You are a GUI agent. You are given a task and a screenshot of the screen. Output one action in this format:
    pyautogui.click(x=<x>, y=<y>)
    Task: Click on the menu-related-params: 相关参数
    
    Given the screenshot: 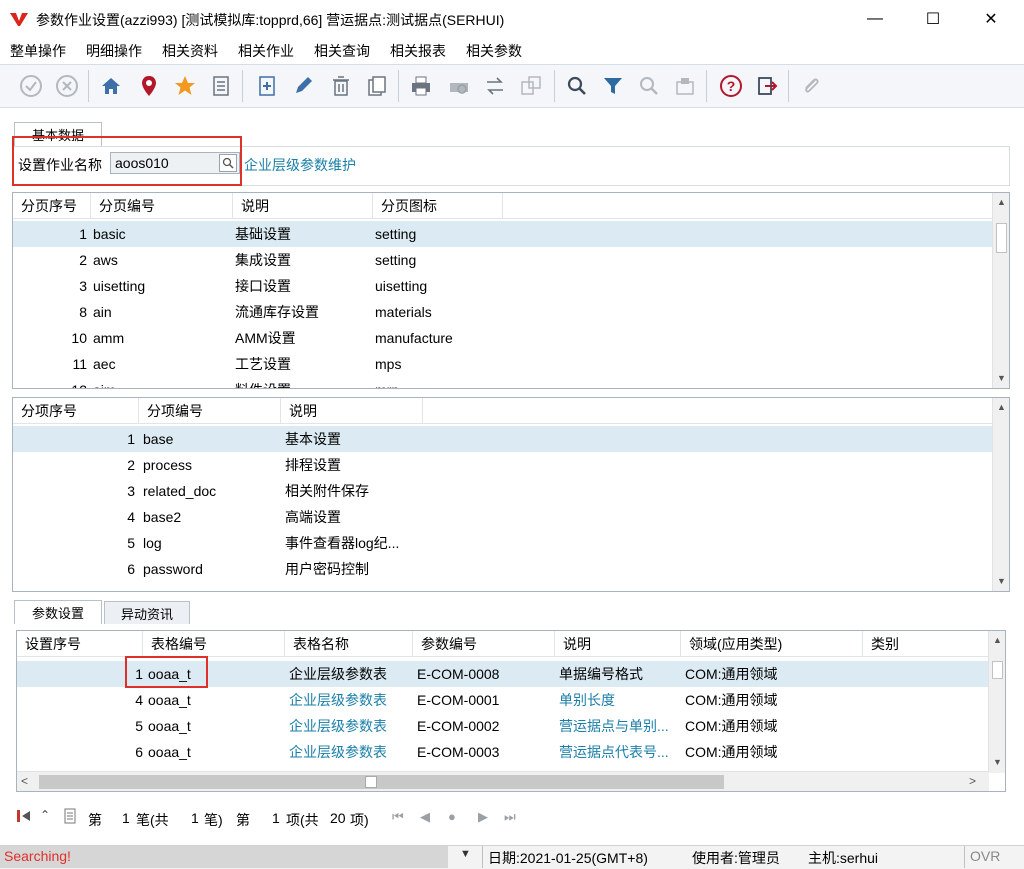 What is the action you would take?
    pyautogui.click(x=494, y=51)
    